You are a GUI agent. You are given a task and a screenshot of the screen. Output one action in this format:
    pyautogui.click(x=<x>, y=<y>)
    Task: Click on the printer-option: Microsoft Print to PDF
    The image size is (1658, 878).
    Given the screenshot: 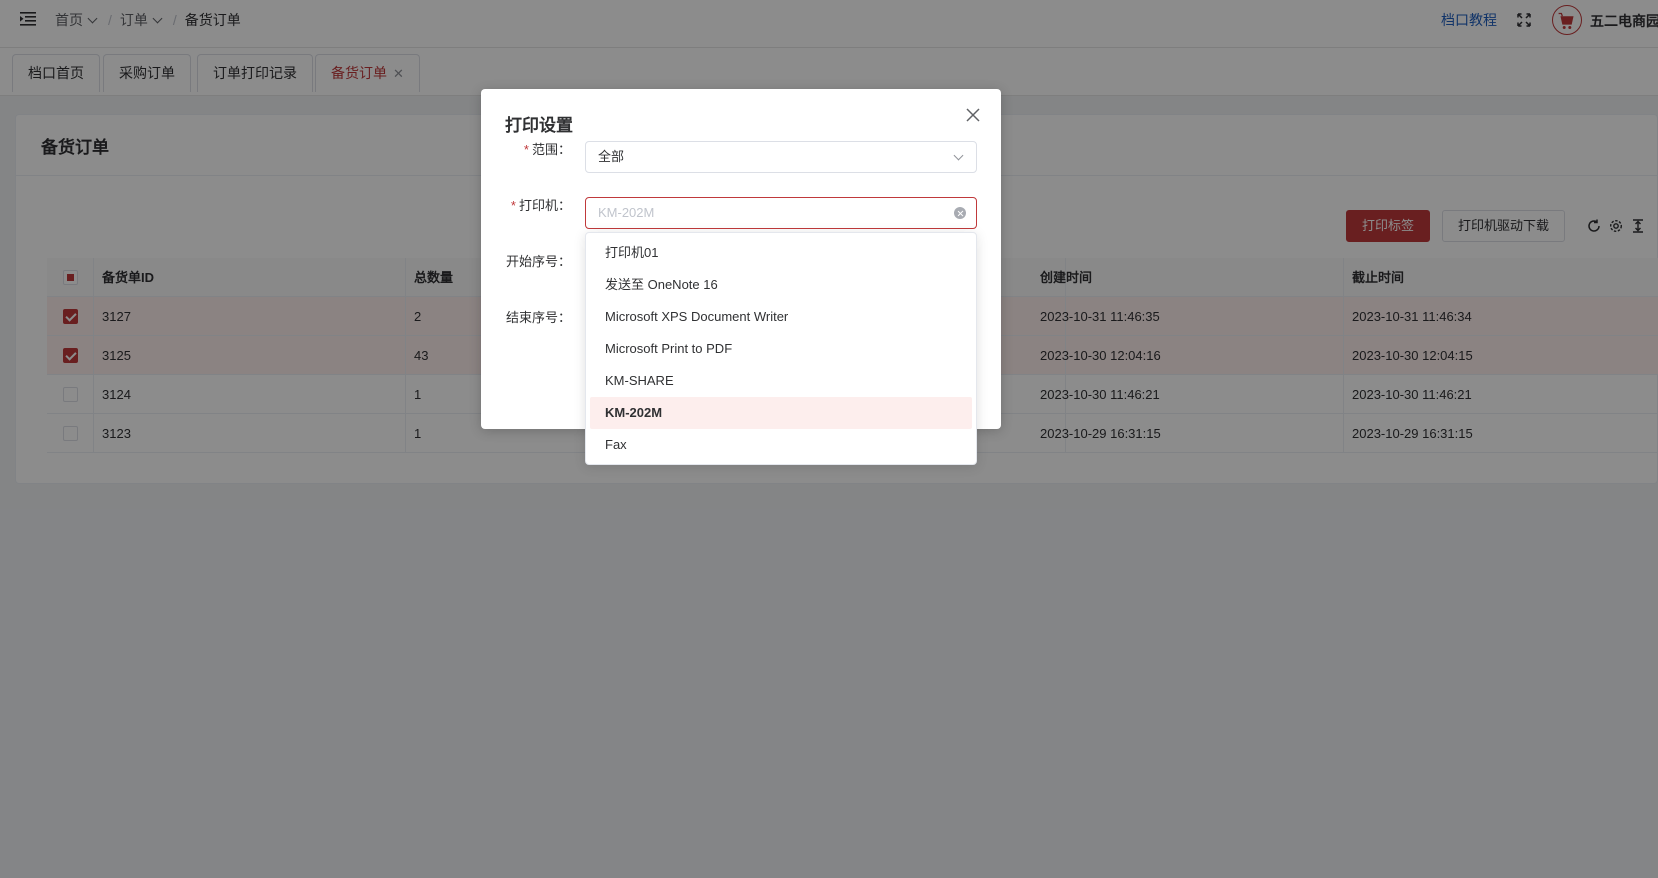 What is the action you would take?
    pyautogui.click(x=781, y=349)
    